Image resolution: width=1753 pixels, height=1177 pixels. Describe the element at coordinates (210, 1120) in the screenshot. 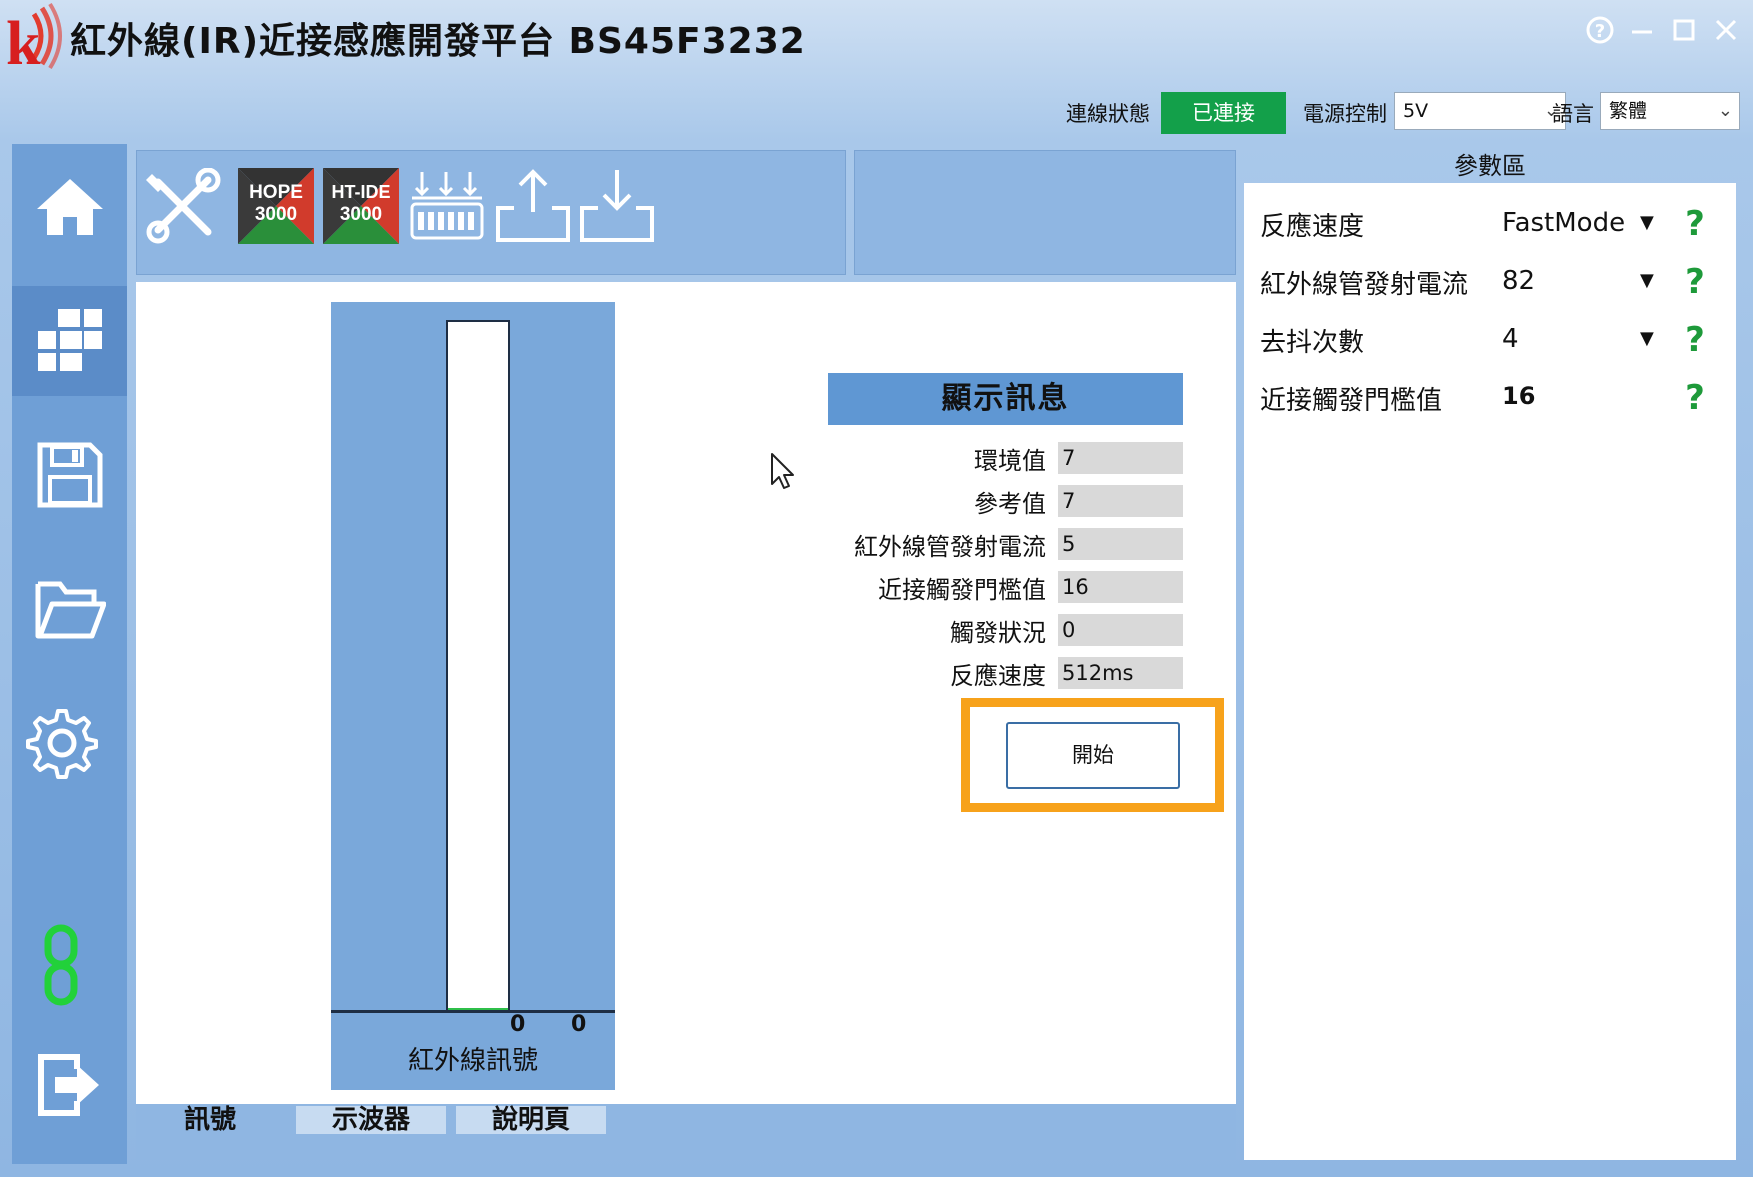

I see `tab-signal: 訊號` at that location.